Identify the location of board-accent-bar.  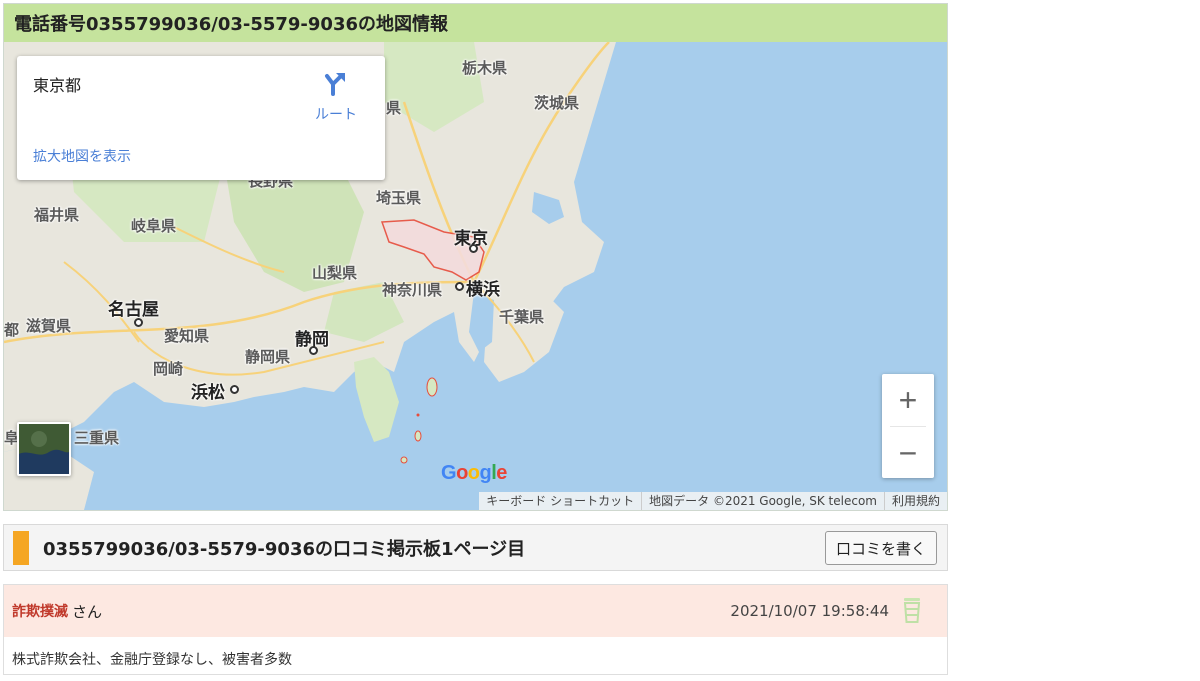
(21, 547).